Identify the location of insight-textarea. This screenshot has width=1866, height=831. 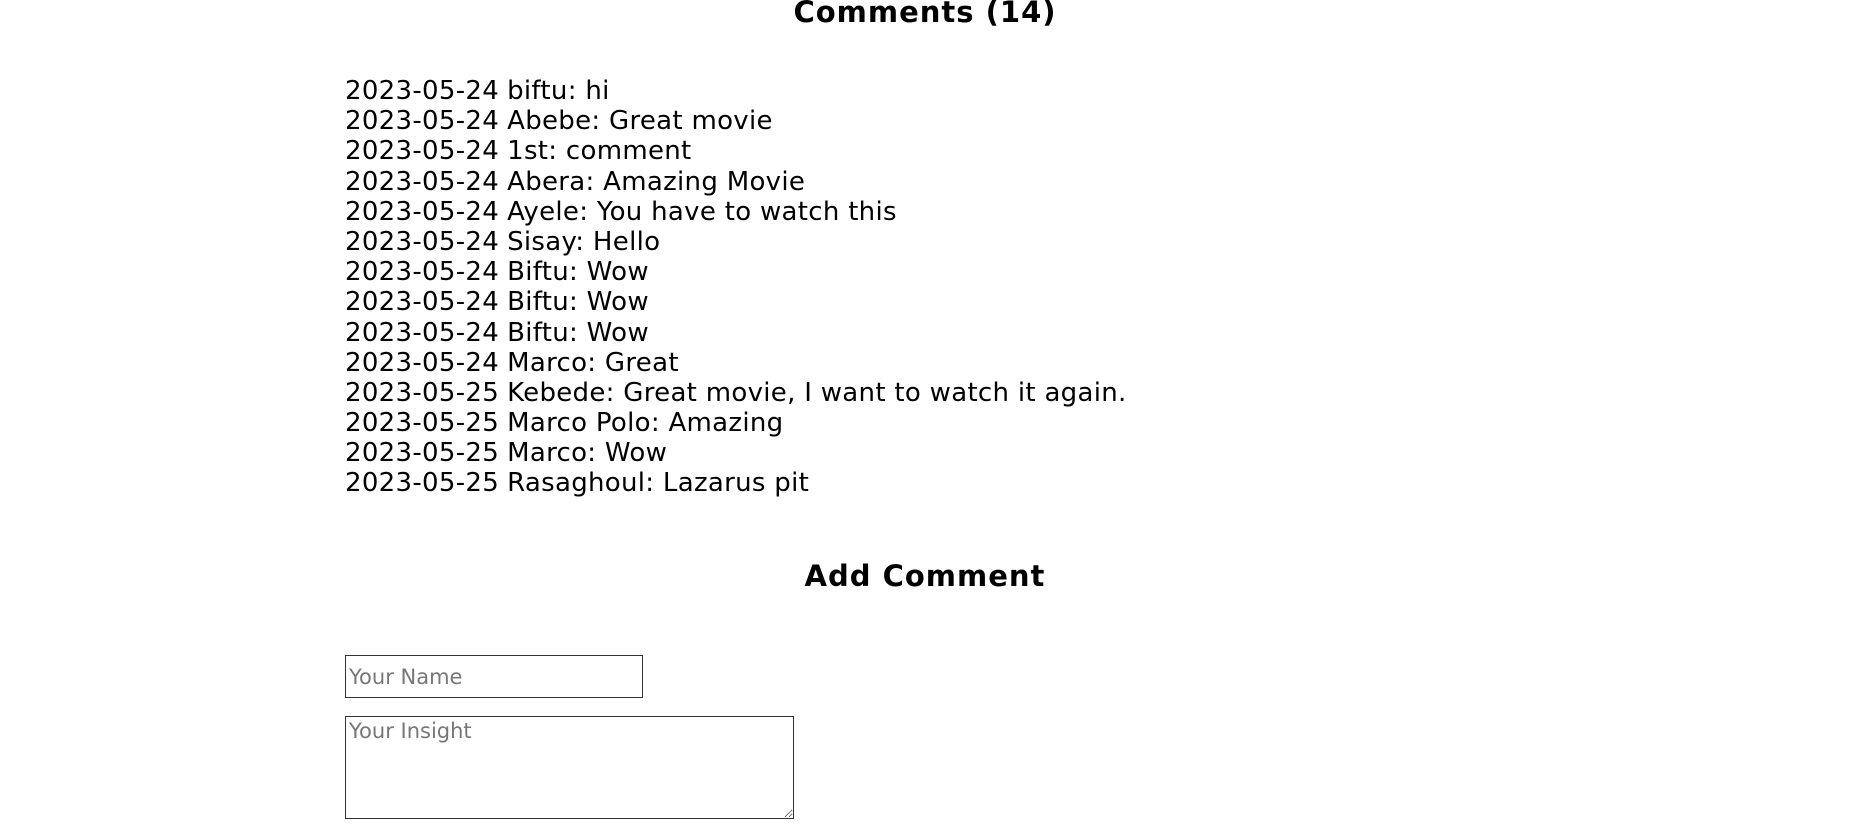
(569, 767).